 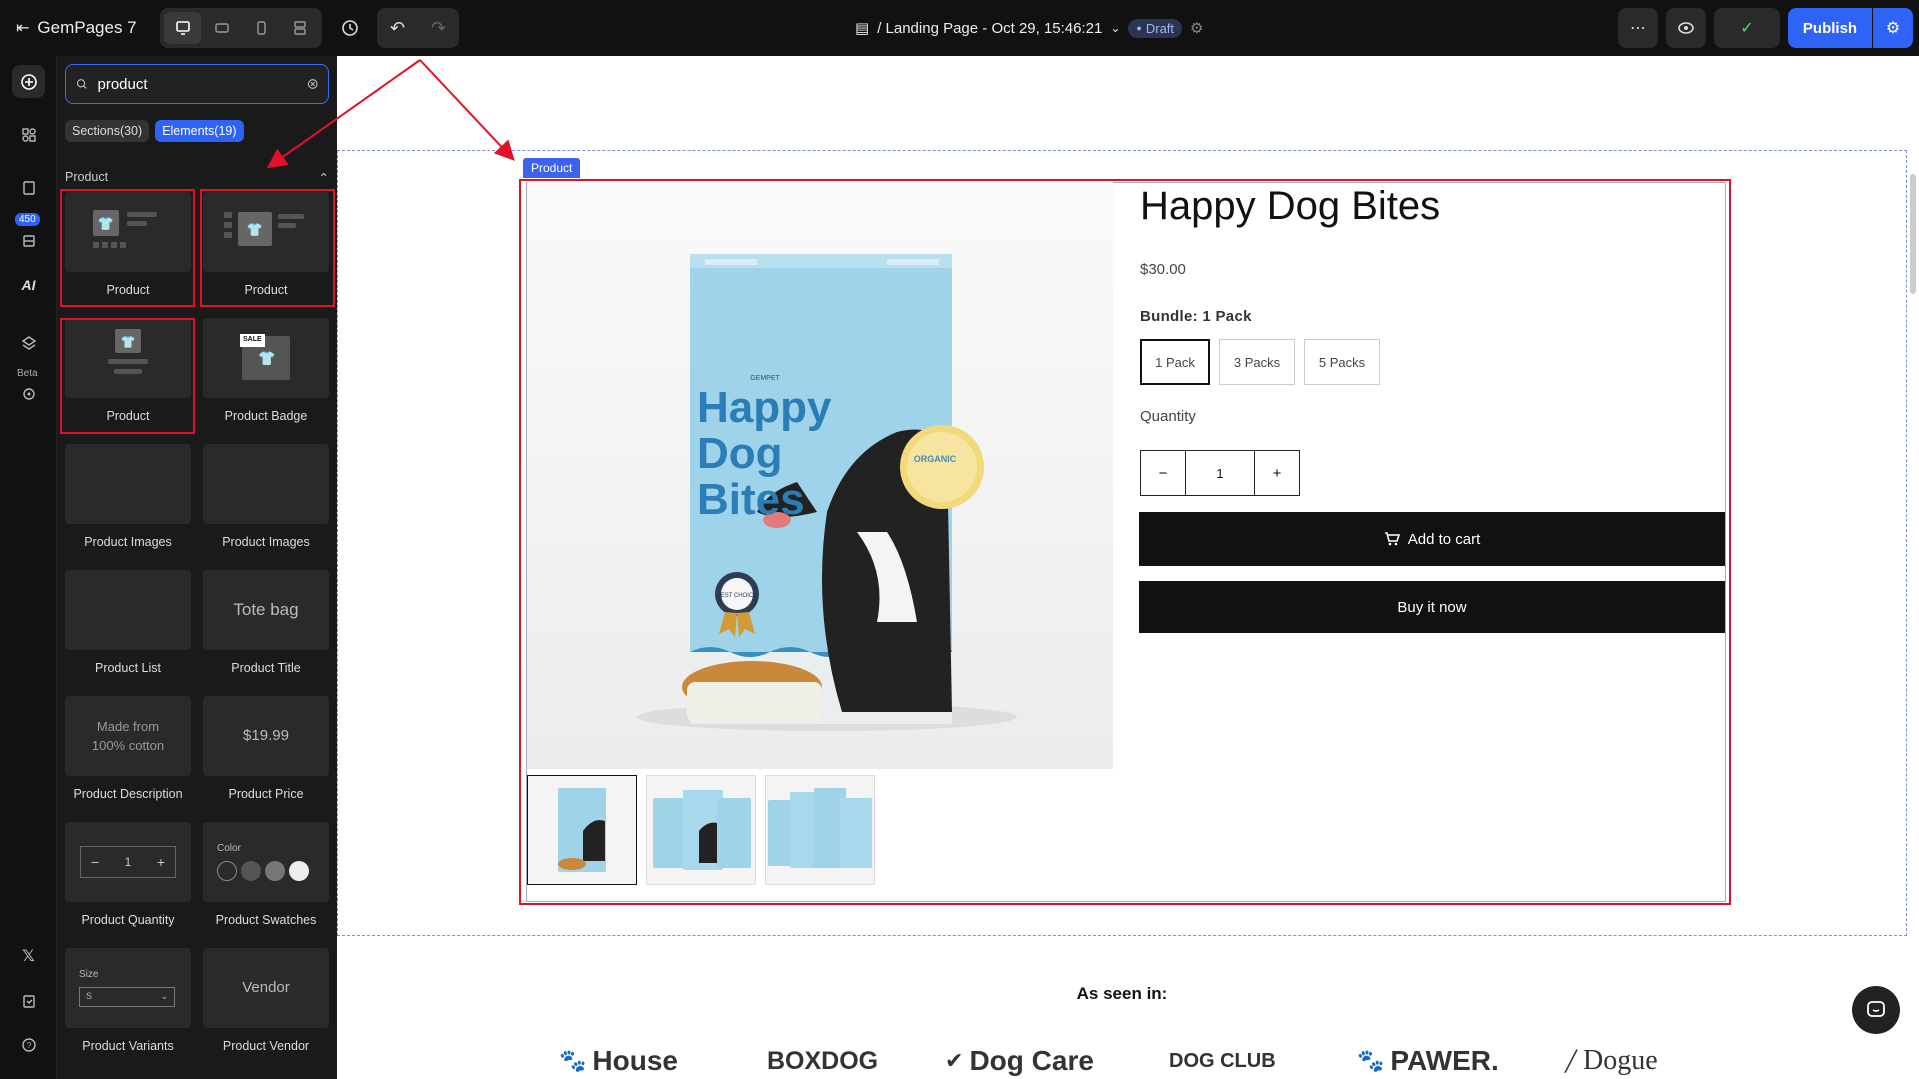 I want to click on brand-logo-boxdog: BOXDOG, so click(x=822, y=1057).